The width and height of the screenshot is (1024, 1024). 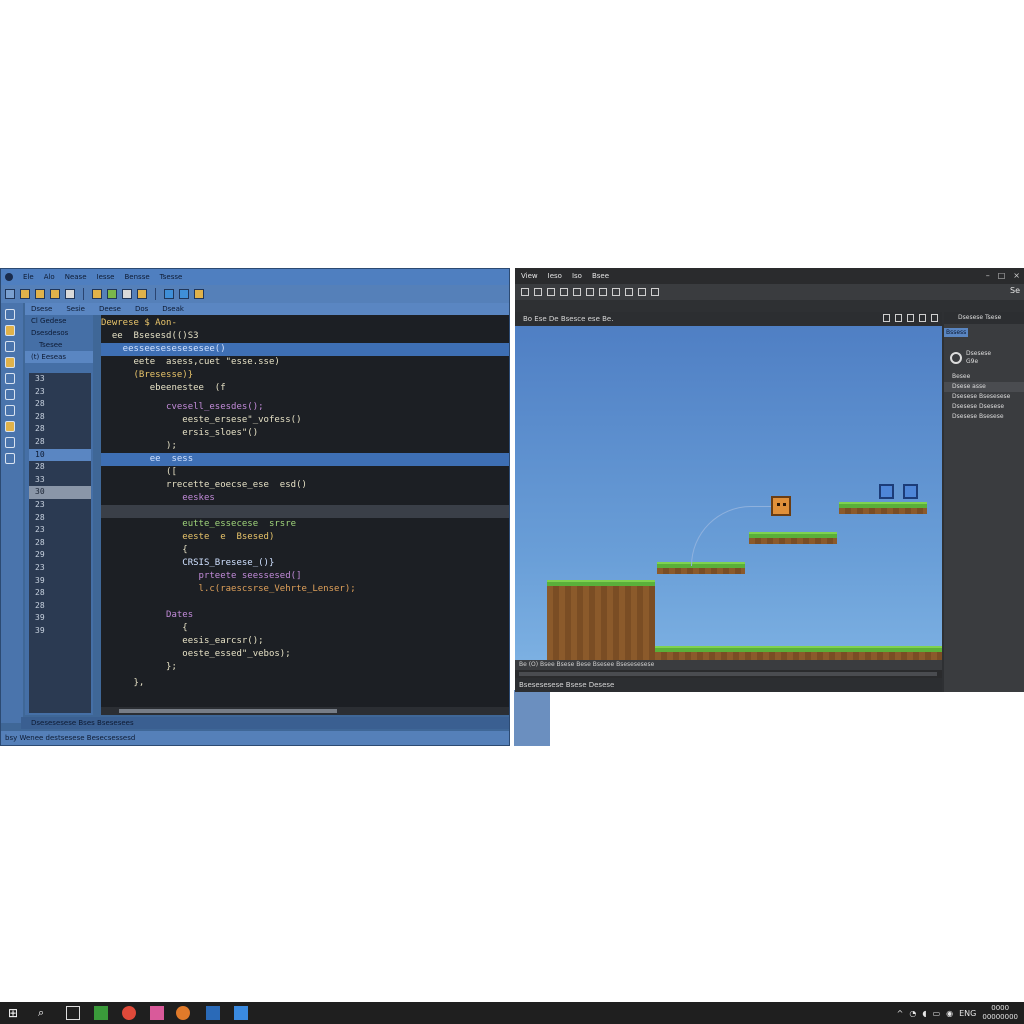 What do you see at coordinates (564, 292) in the screenshot?
I see `undo-icon` at bounding box center [564, 292].